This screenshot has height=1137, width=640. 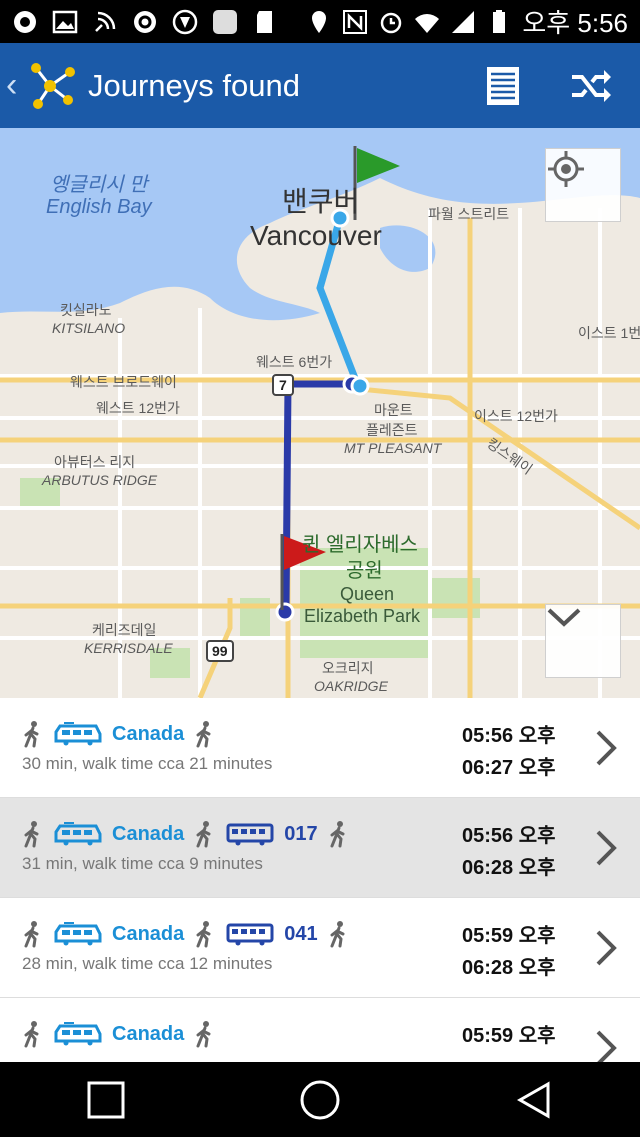 I want to click on line-label: 041, so click(x=301, y=933).